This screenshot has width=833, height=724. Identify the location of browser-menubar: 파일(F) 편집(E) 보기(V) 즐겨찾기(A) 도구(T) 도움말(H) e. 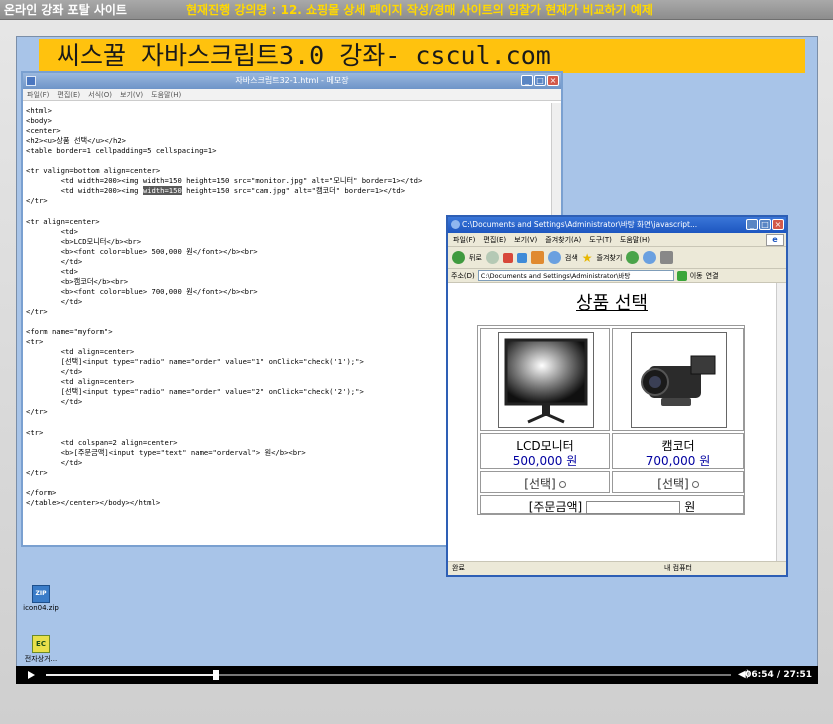
(617, 240).